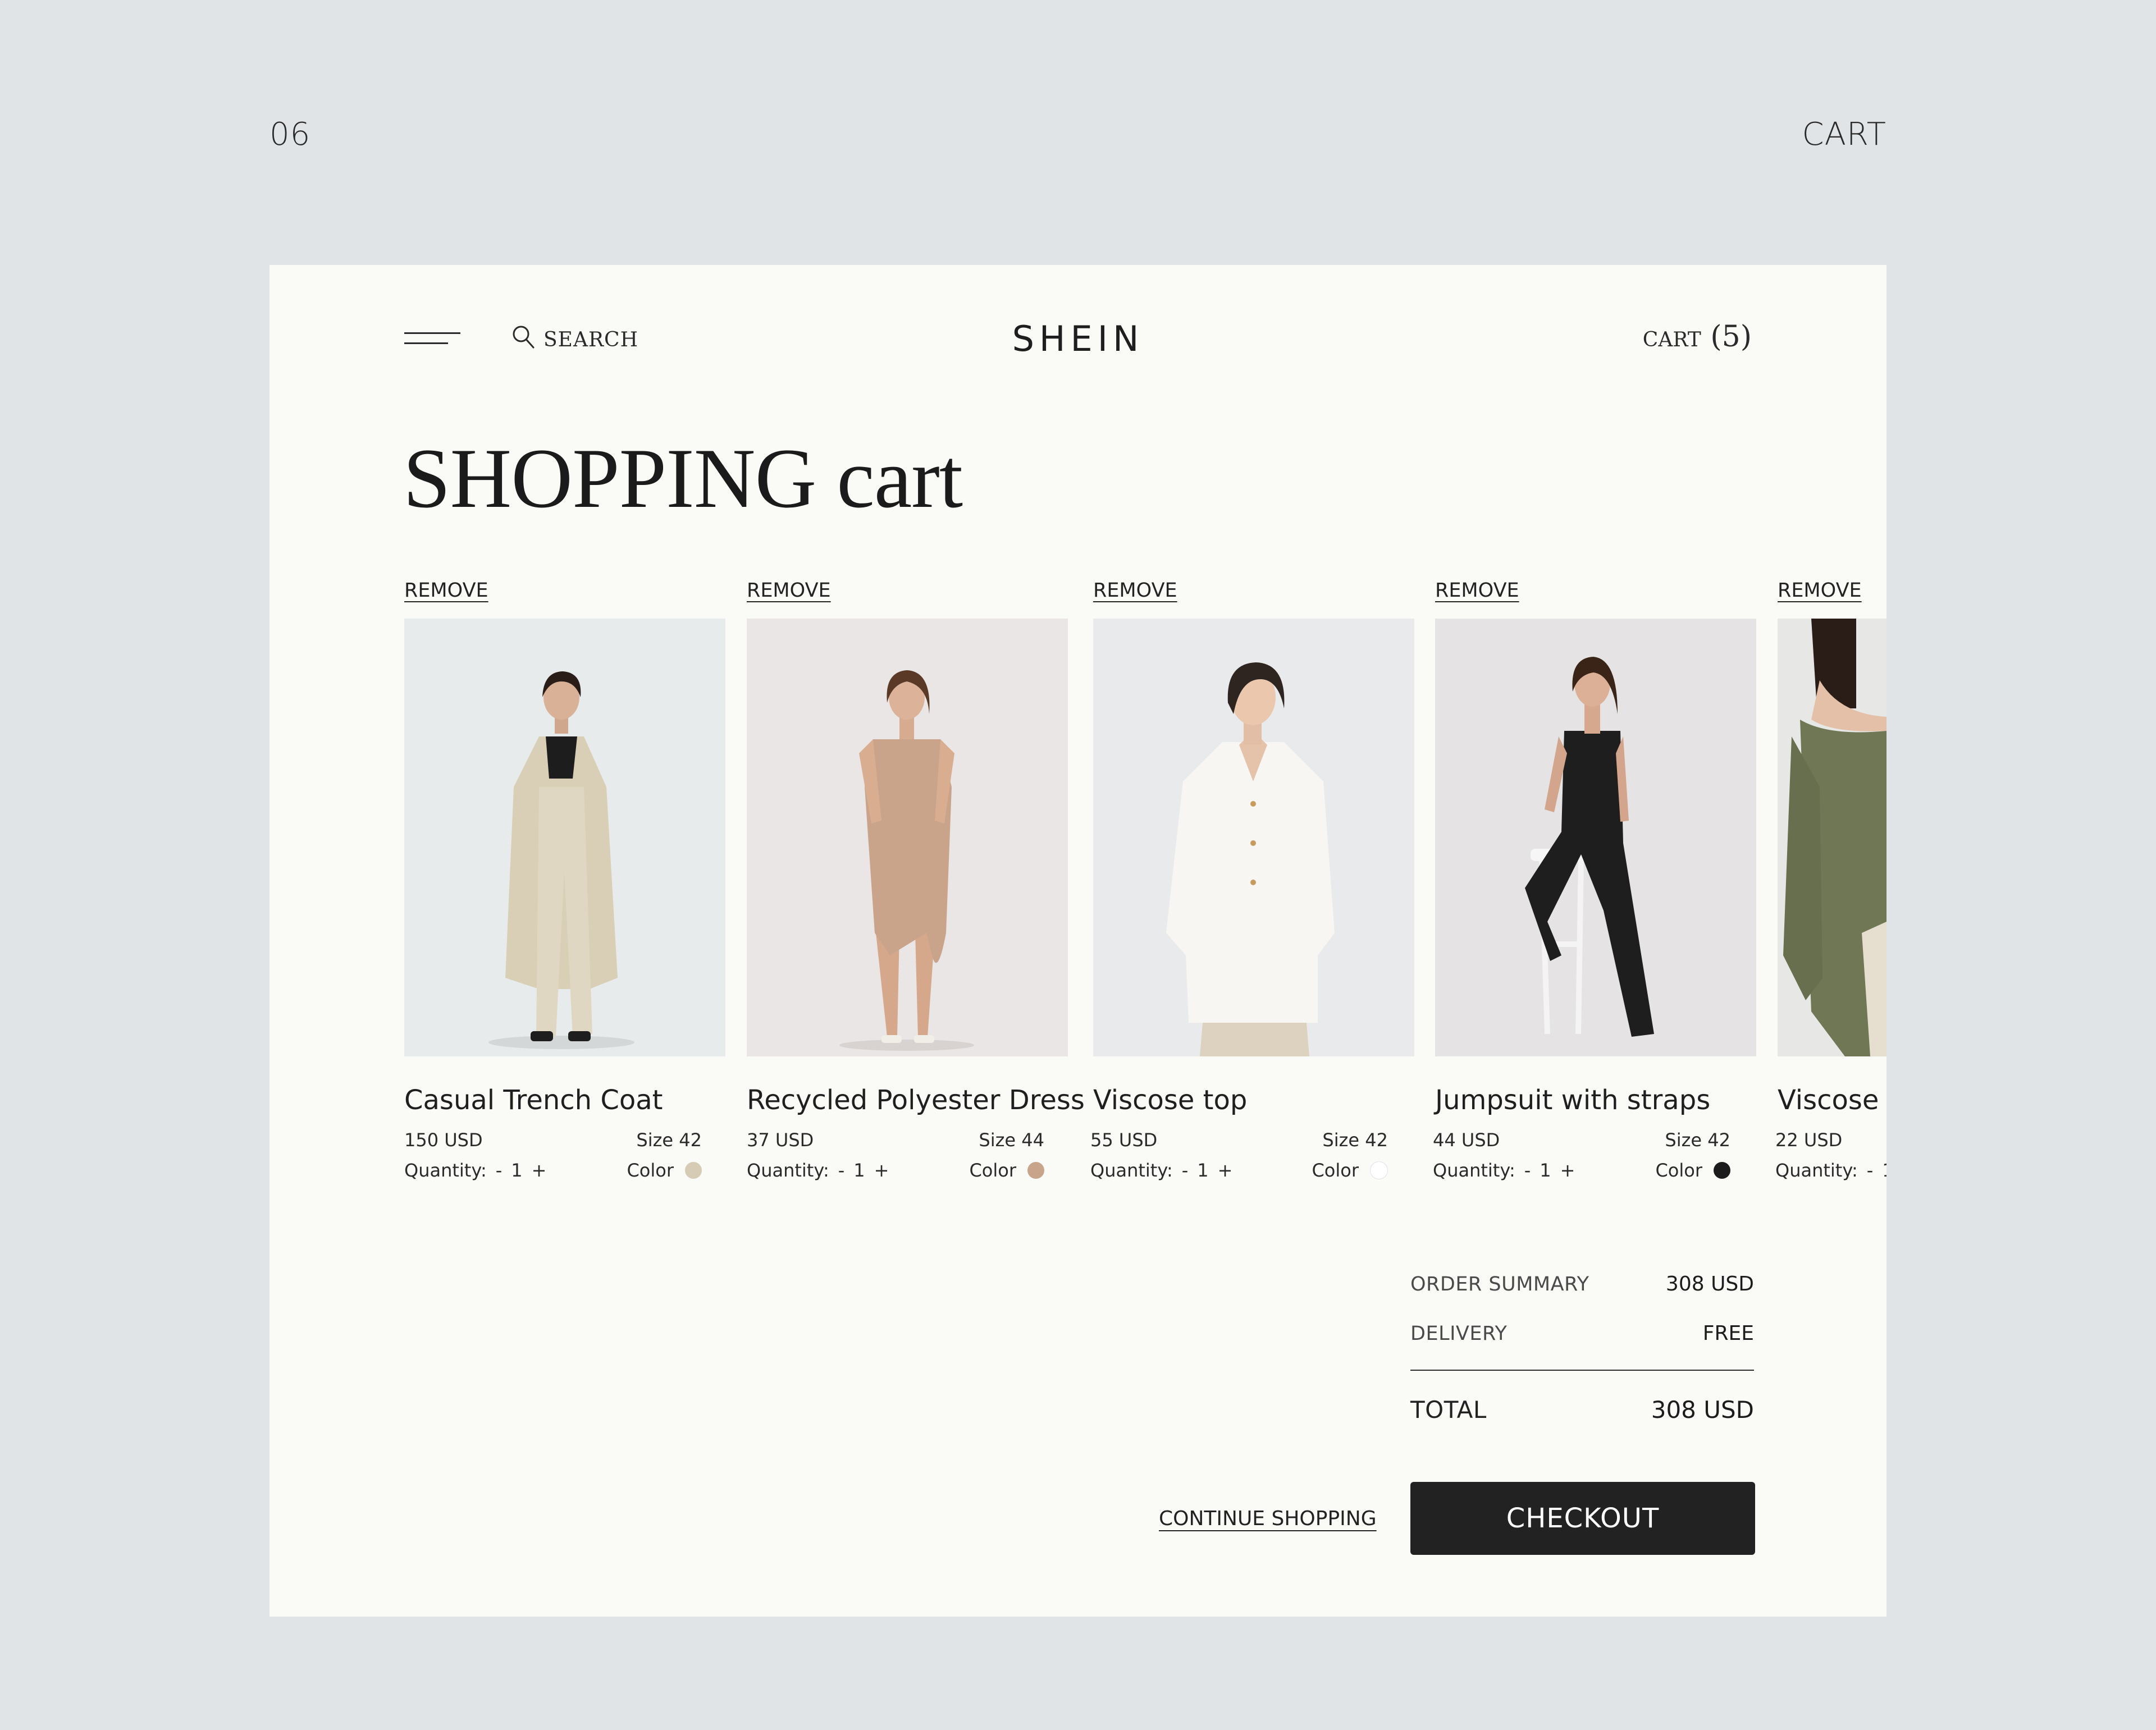 The image size is (2156, 1730). What do you see at coordinates (1581, 1140) in the screenshot?
I see `product-price-size: 44 USD Size 42` at bounding box center [1581, 1140].